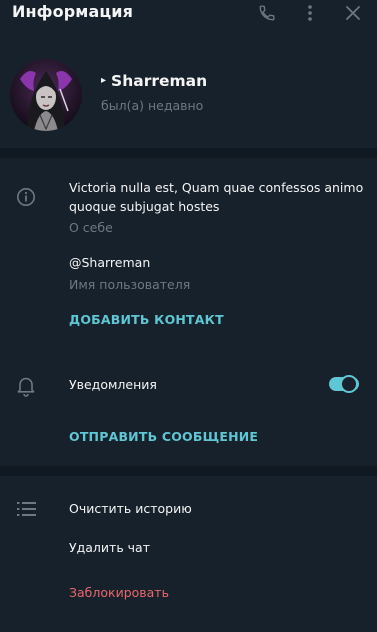 This screenshot has height=632, width=377. I want to click on notifications-toggle, so click(344, 384).